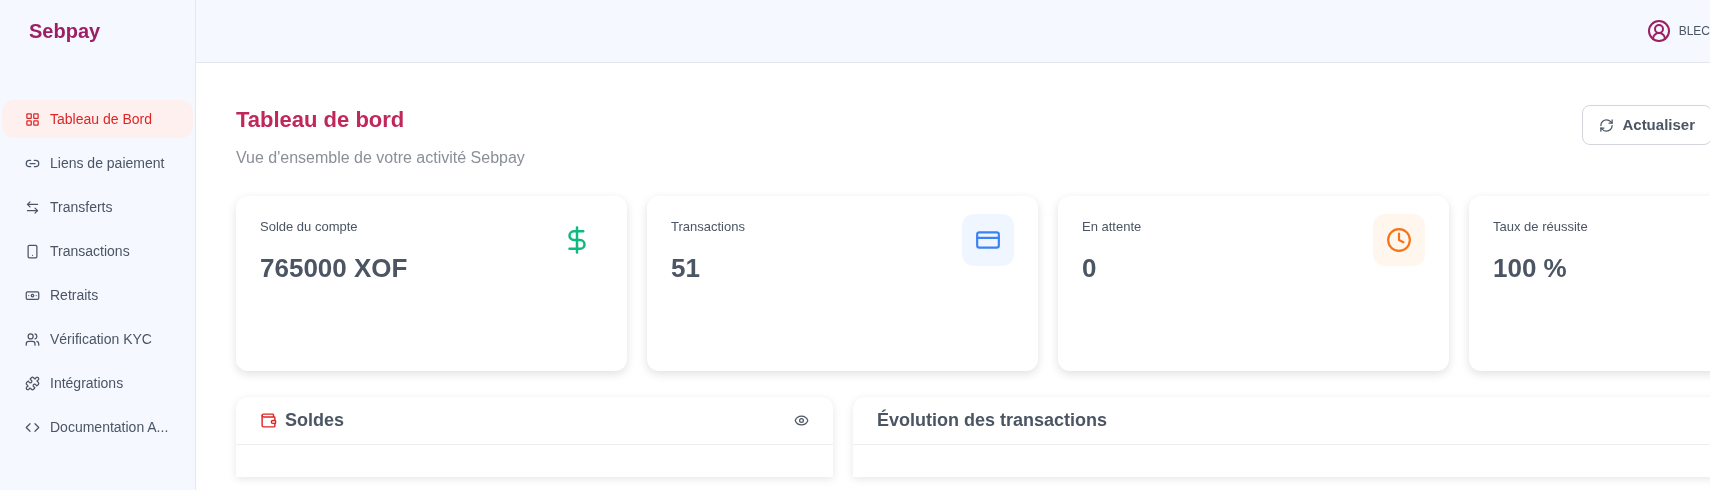  Describe the element at coordinates (1607, 125) in the screenshot. I see `refresh-icon` at that location.